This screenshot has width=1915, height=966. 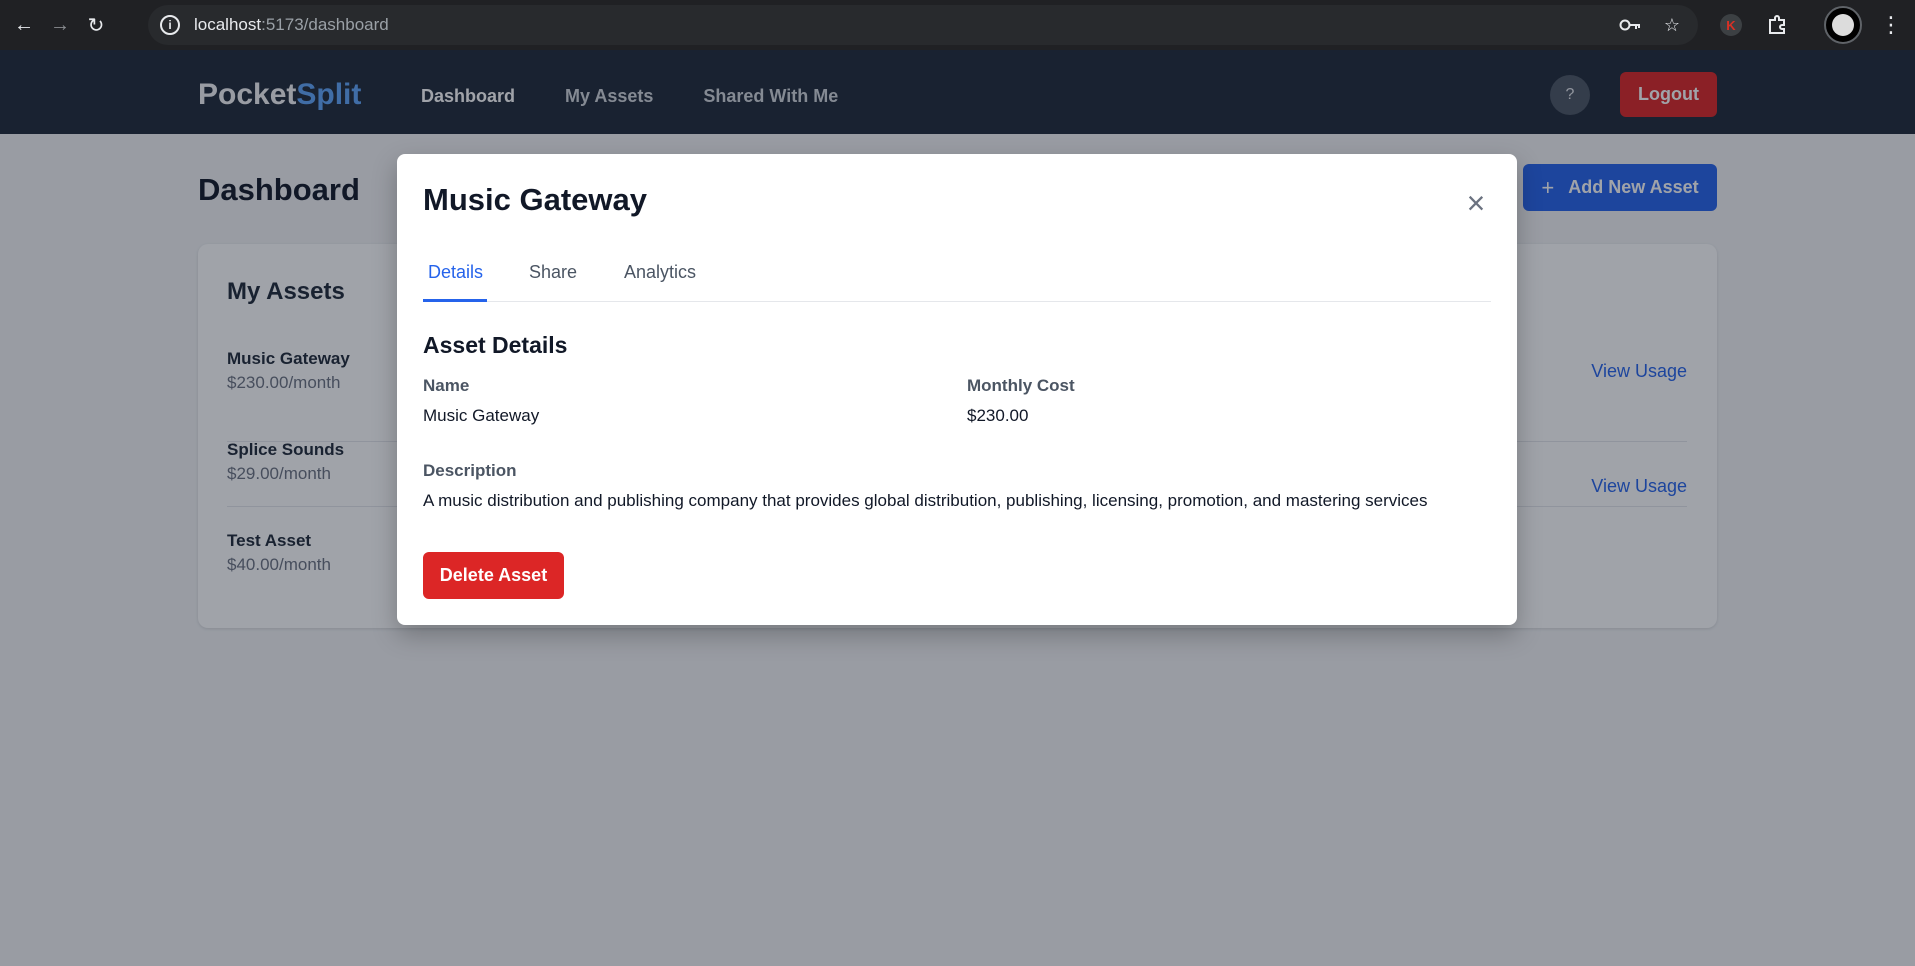 I want to click on close-icon: ×, so click(x=1476, y=203).